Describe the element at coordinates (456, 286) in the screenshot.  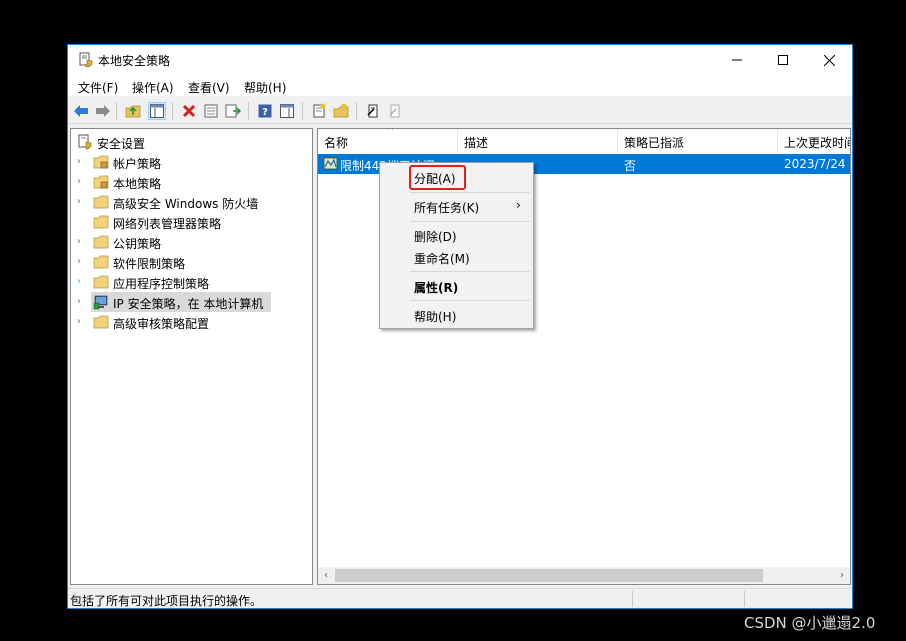
I see `context-menu-properties: 属性(R)` at that location.